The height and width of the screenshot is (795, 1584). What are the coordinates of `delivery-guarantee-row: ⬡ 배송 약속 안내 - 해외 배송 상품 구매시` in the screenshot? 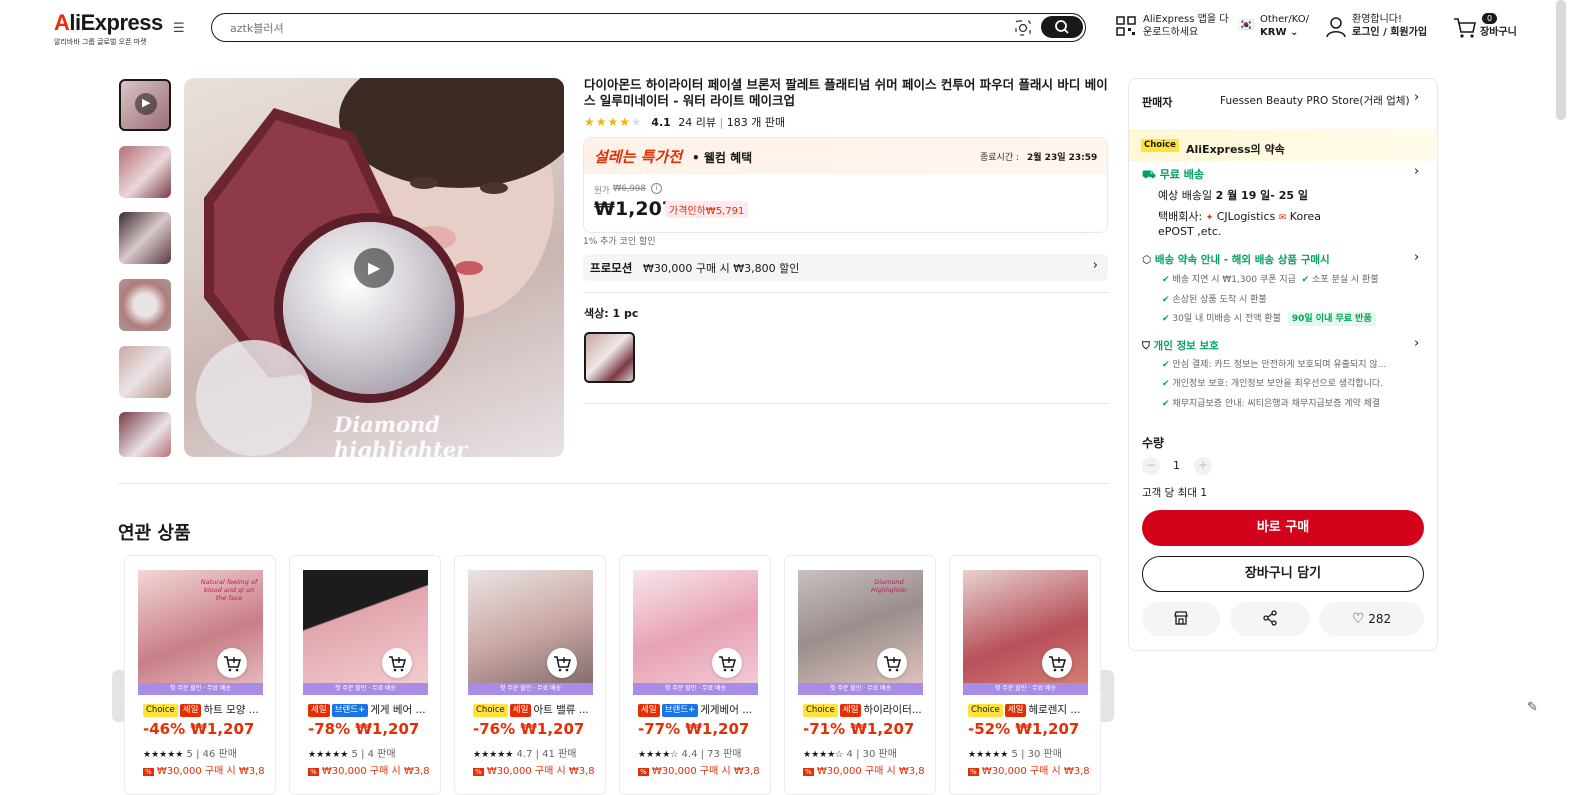 It's located at (1236, 259).